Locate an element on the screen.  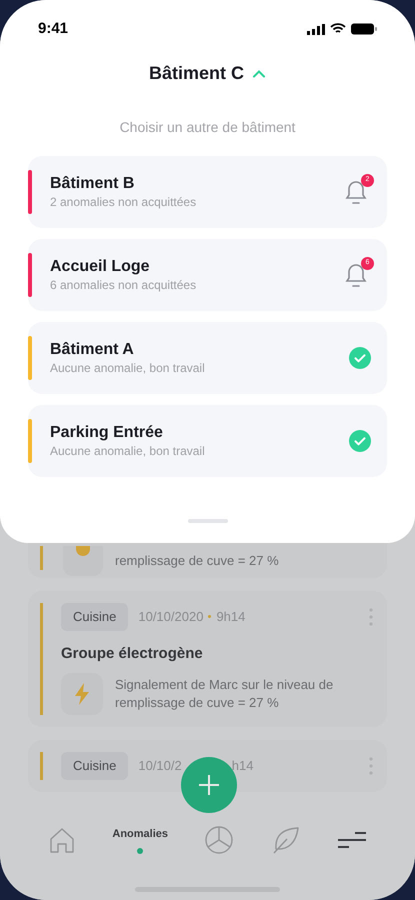
plus-icon is located at coordinates (209, 785).